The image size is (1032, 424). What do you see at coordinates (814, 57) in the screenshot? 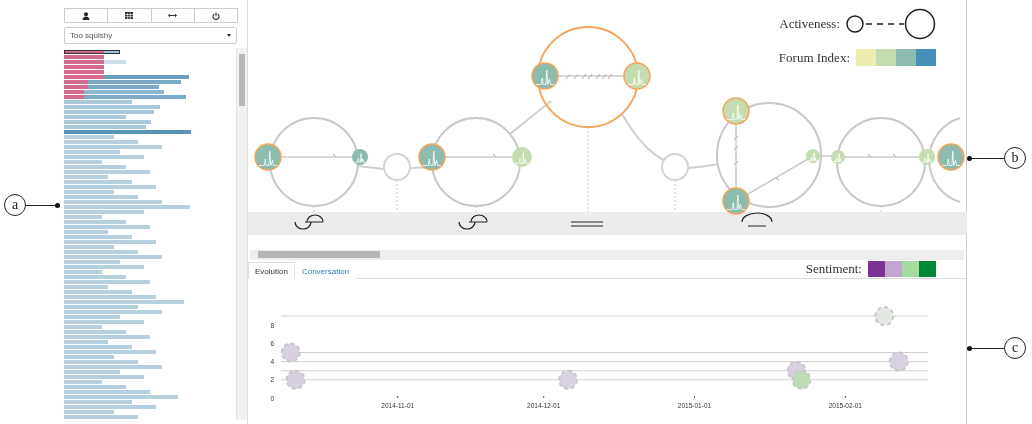
I see `legend-label: Forum Index:` at bounding box center [814, 57].